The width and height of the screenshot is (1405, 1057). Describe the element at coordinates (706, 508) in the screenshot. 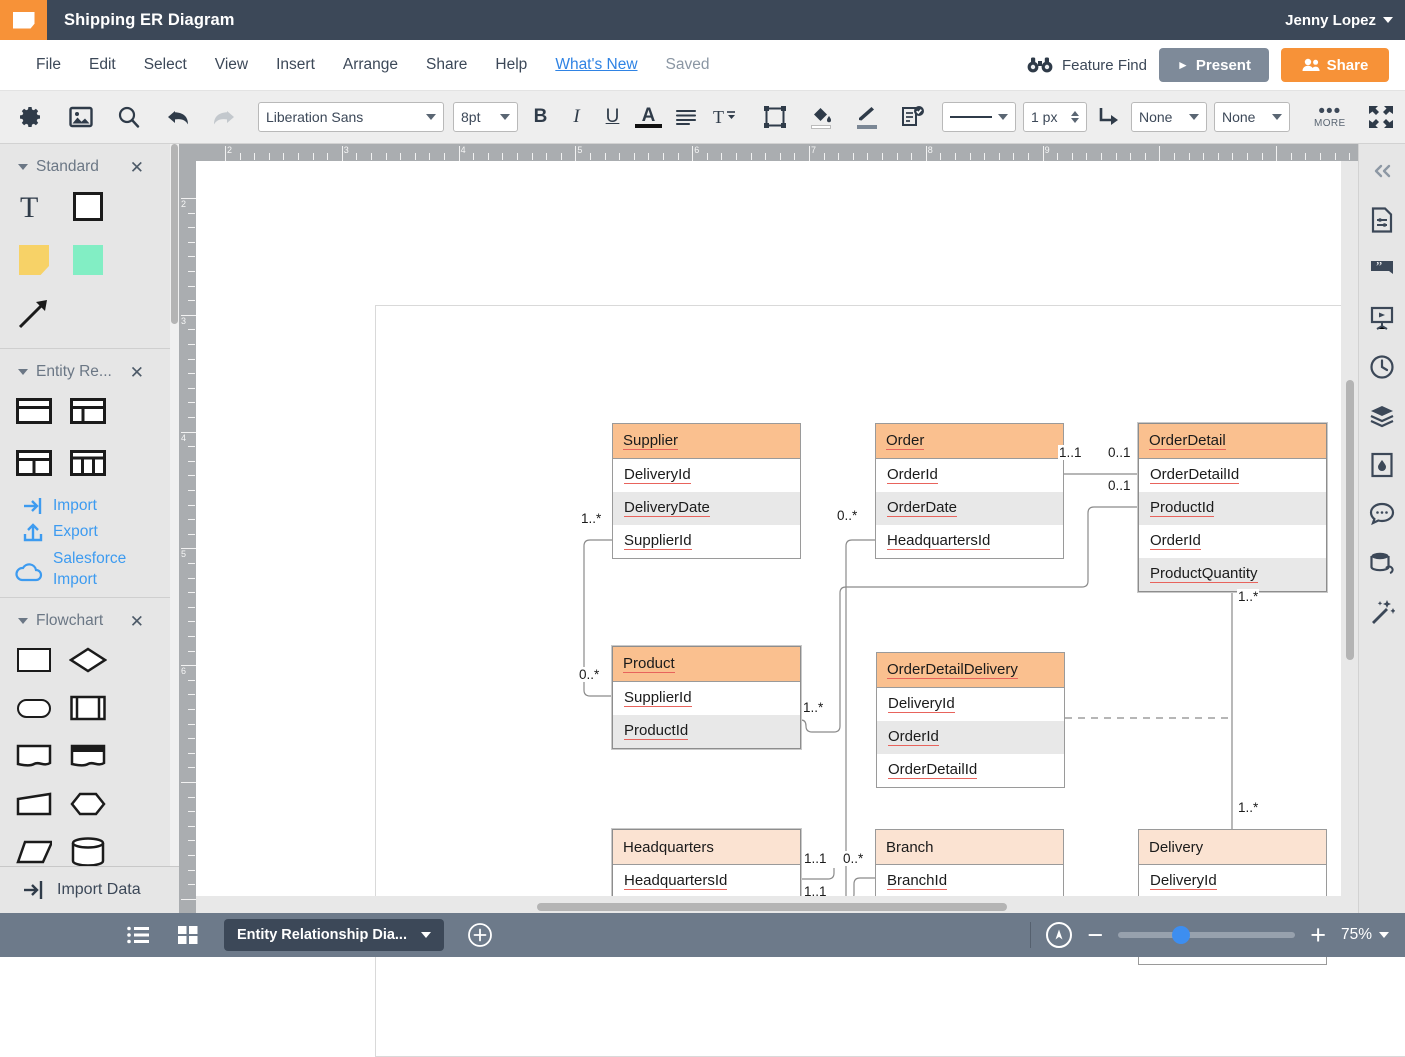

I see `entity-attribute-row: DeliveryDate` at that location.